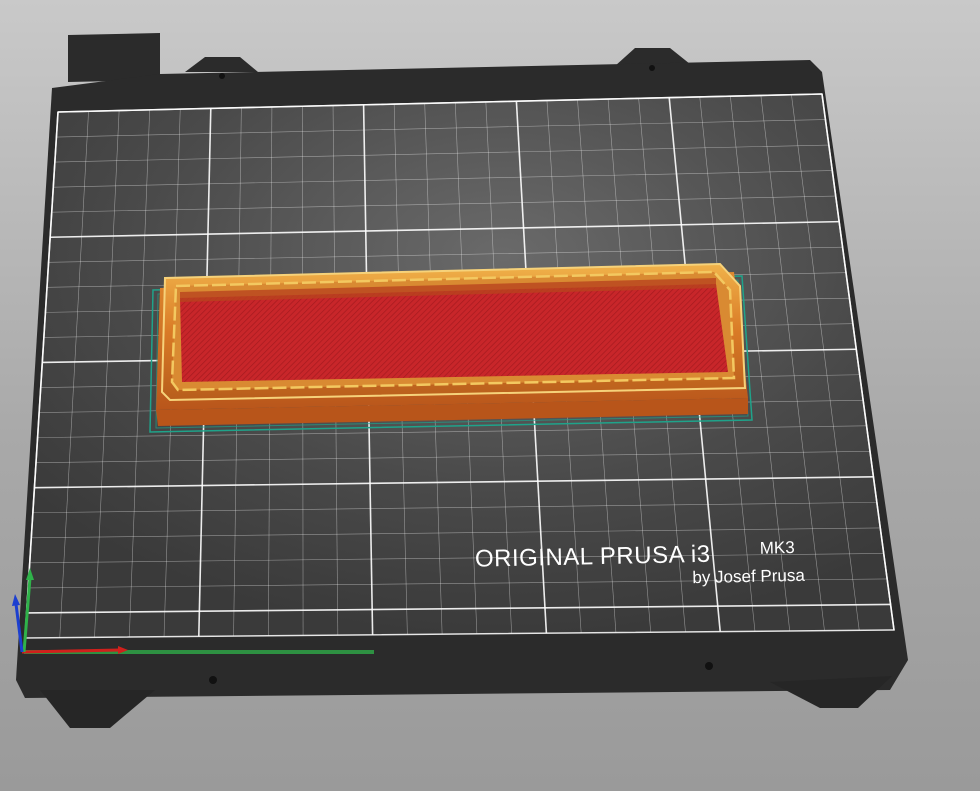 The width and height of the screenshot is (980, 791). What do you see at coordinates (452, 344) in the screenshot?
I see `sliced-model` at bounding box center [452, 344].